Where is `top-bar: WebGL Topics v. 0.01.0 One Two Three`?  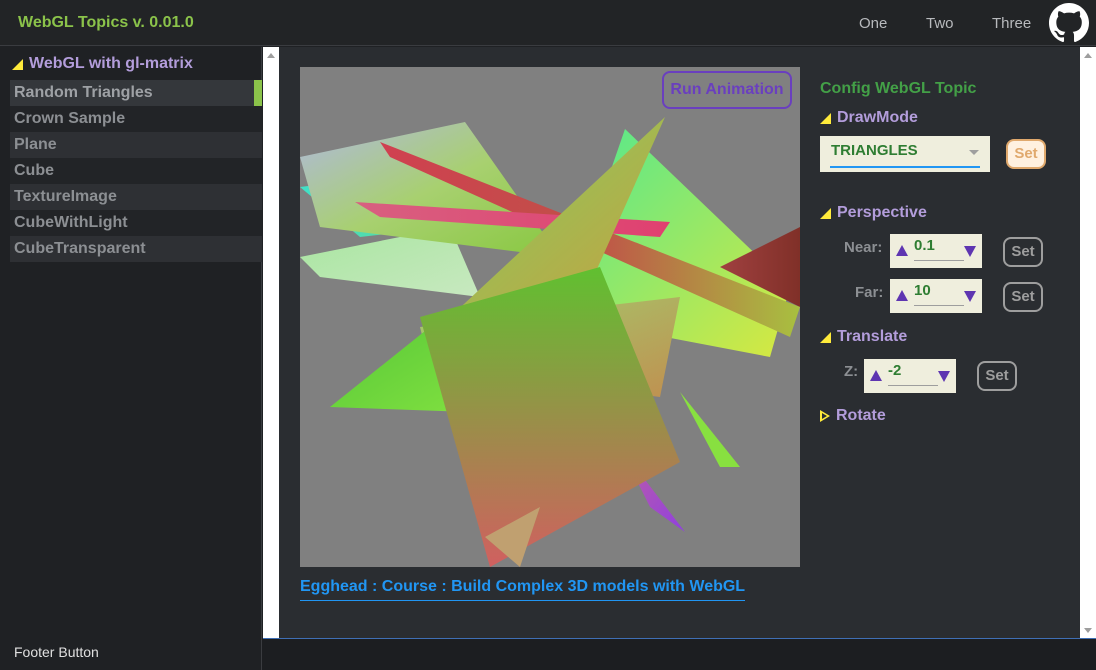 top-bar: WebGL Topics v. 0.01.0 One Two Three is located at coordinates (548, 23).